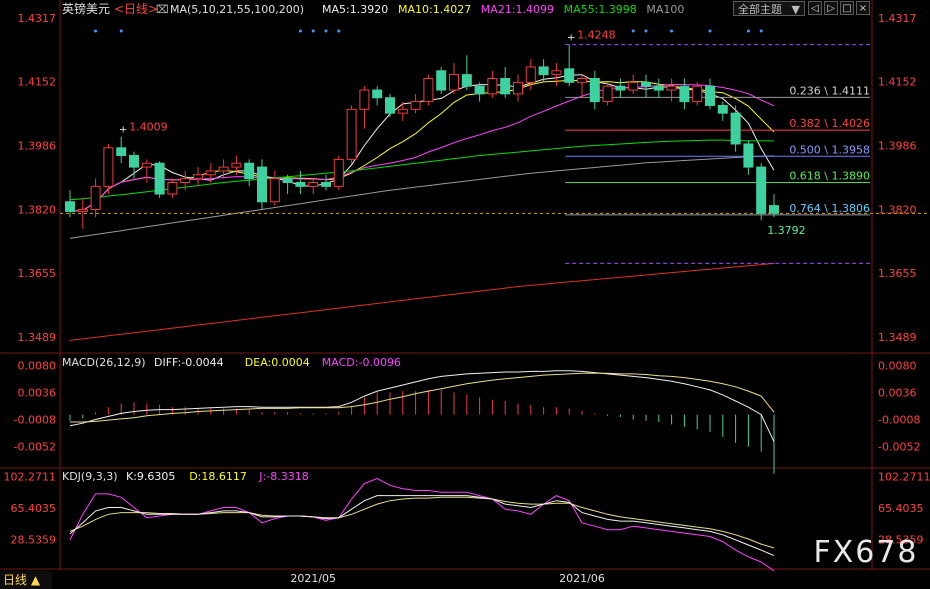 The height and width of the screenshot is (589, 930). I want to click on symbol-label: 英镑美元, so click(86, 8).